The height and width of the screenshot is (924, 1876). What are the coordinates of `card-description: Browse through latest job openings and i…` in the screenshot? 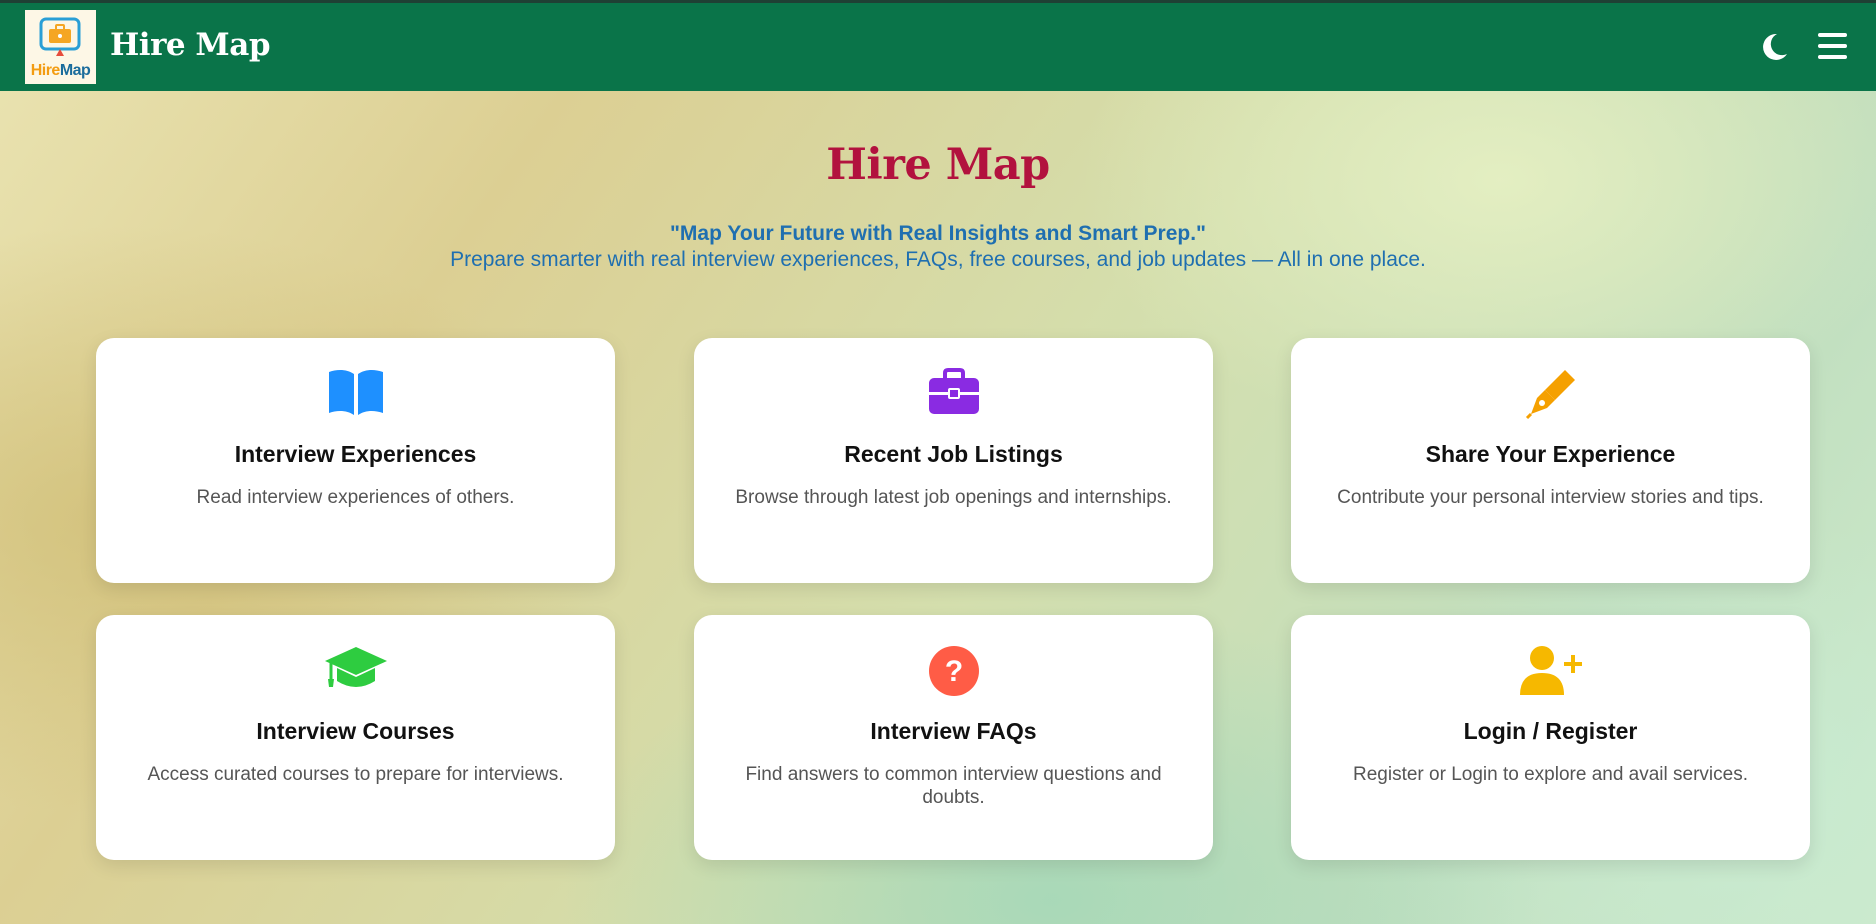 It's located at (953, 497).